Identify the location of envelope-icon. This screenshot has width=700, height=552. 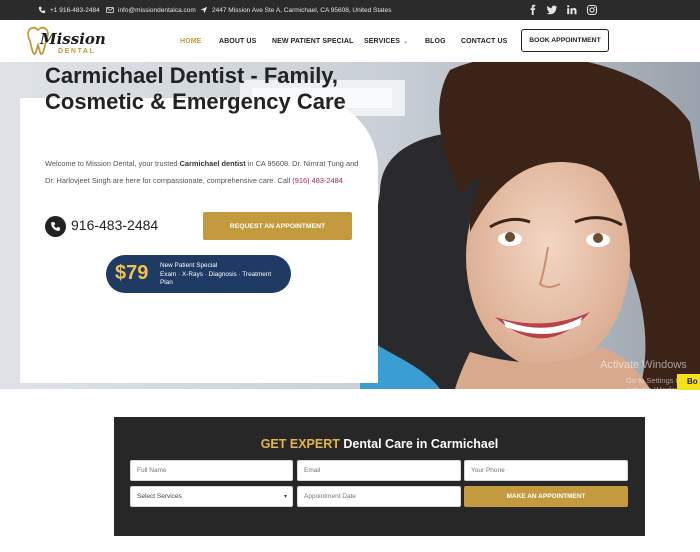
(110, 10).